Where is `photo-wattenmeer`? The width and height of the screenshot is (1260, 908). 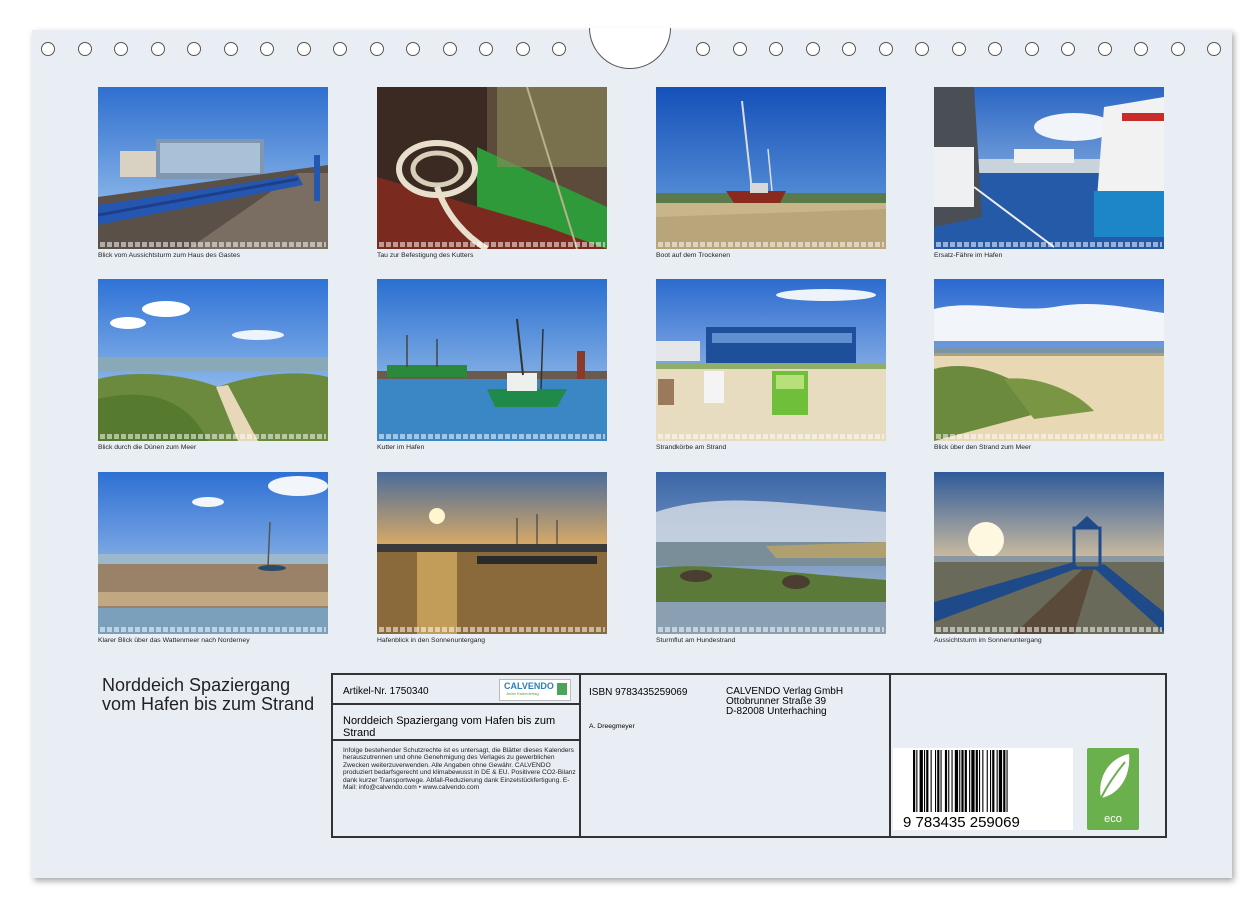
photo-wattenmeer is located at coordinates (213, 553).